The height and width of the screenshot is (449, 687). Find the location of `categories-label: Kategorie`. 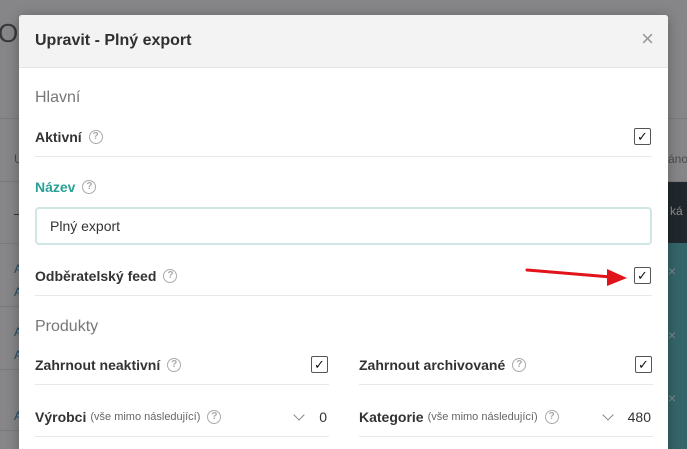

categories-label: Kategorie is located at coordinates (391, 416).